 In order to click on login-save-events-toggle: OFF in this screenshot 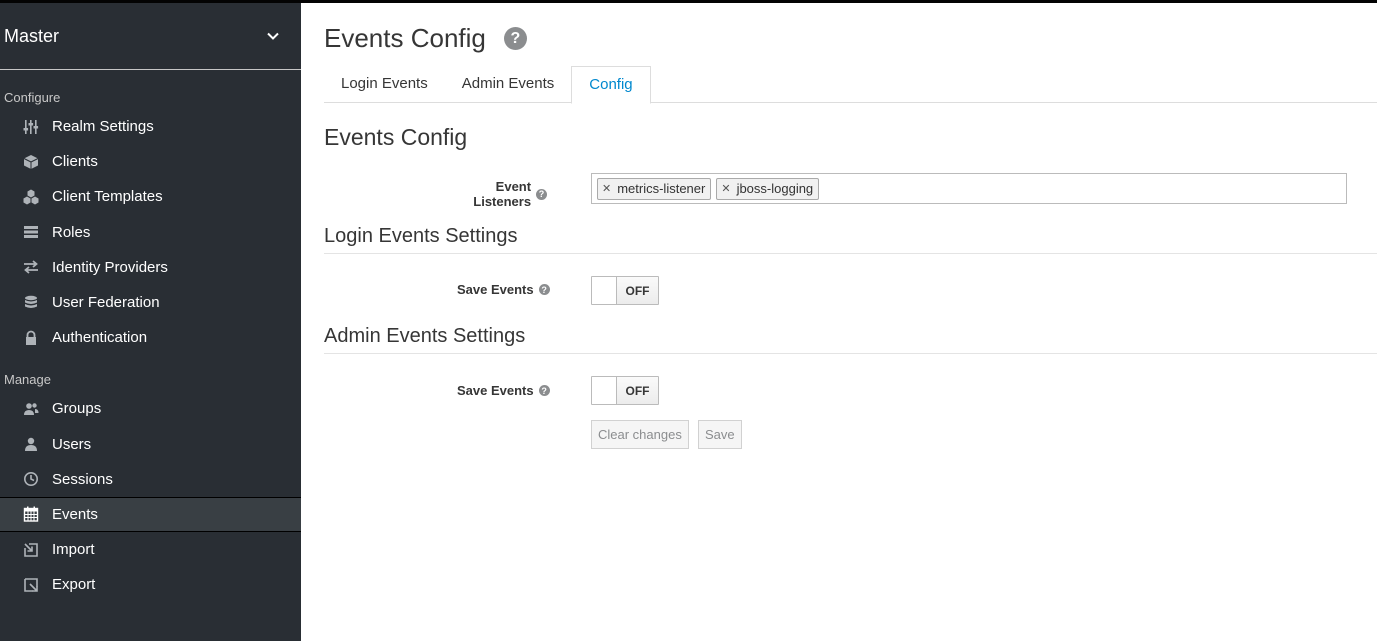, I will do `click(625, 290)`.